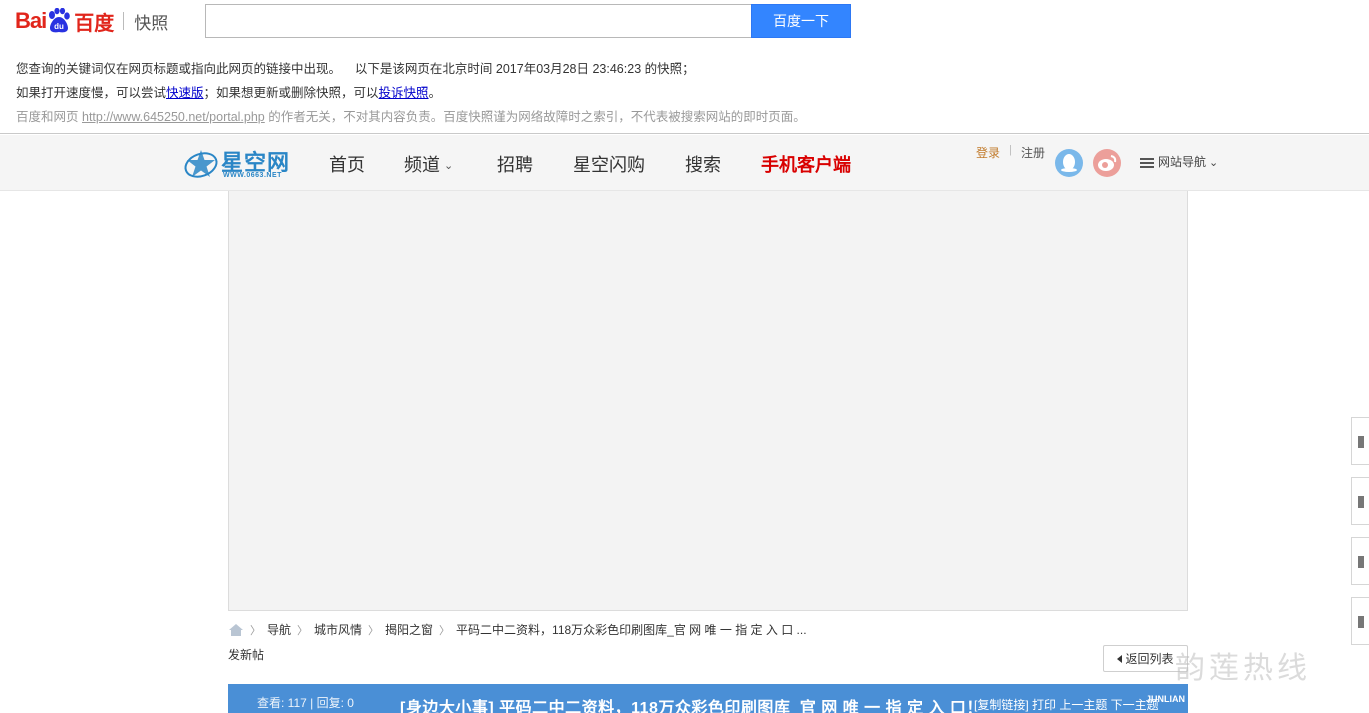 Image resolution: width=1369 pixels, height=713 pixels. I want to click on register-link: 注册, so click(1033, 152).